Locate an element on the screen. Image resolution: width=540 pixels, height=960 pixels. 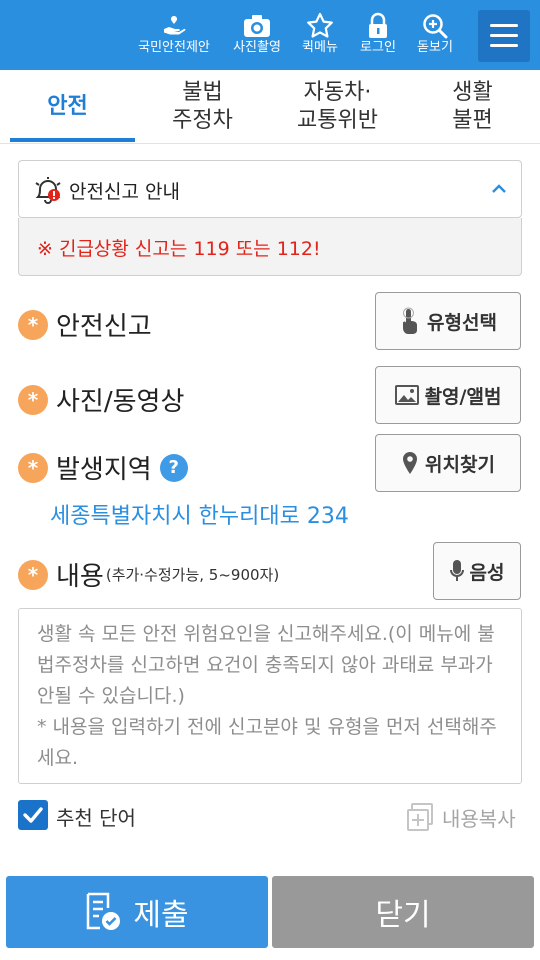
media-label: * 사진/동영상 is located at coordinates (101, 399).